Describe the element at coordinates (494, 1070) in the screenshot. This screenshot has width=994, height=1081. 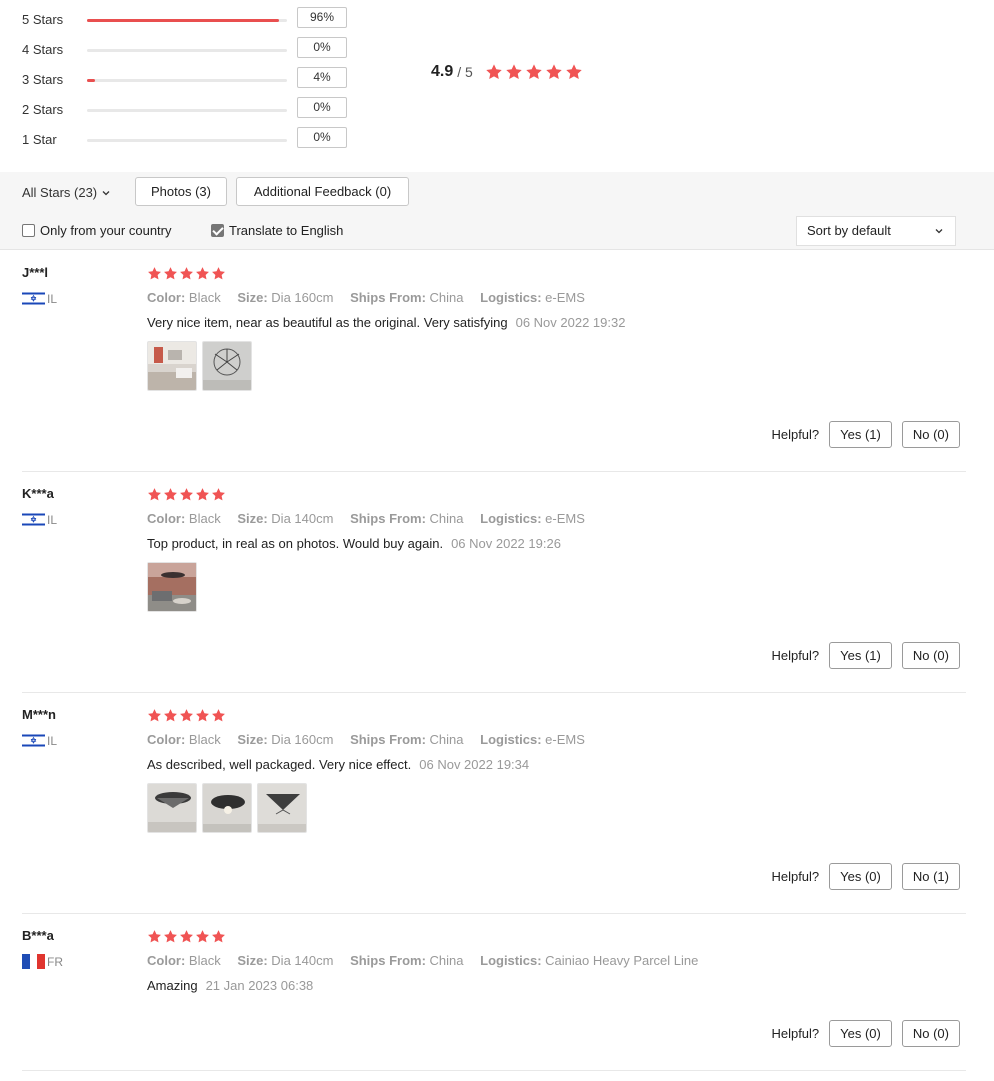
I see `review-divider` at that location.